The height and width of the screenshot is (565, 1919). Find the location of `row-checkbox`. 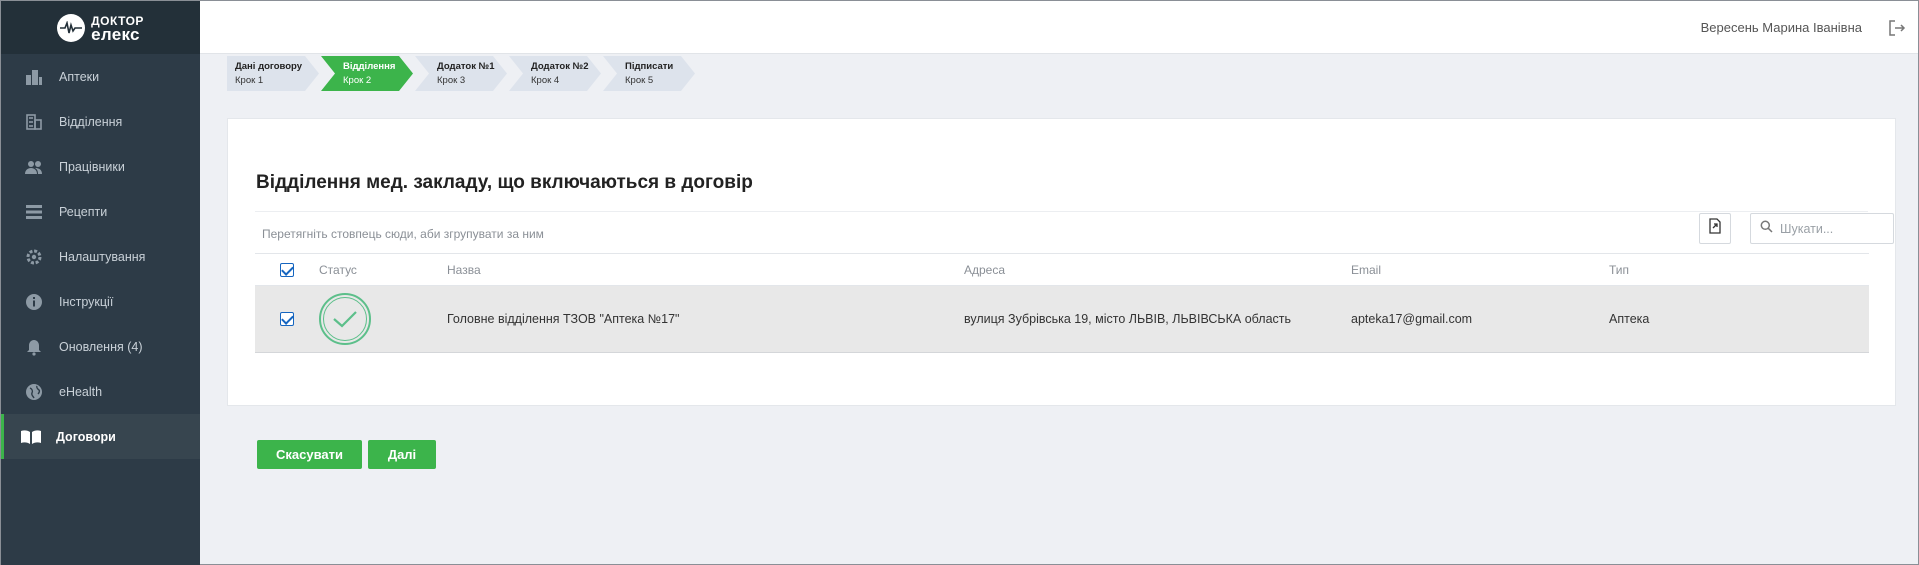

row-checkbox is located at coordinates (287, 319).